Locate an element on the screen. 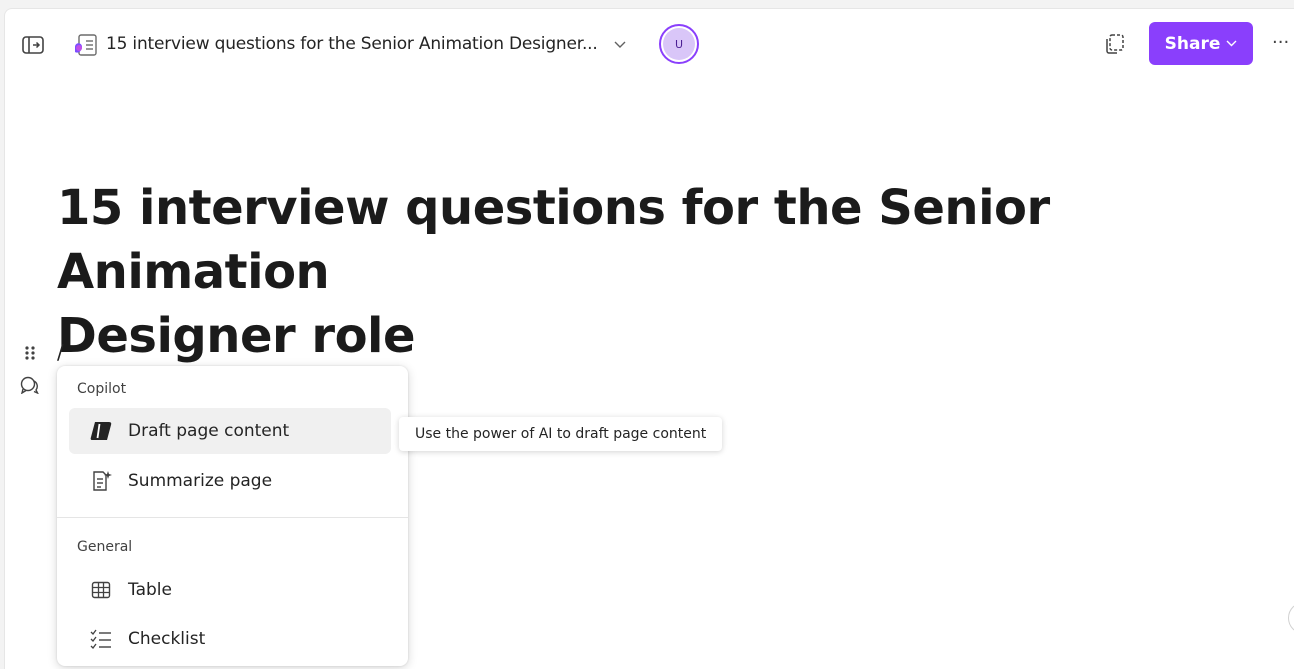 This screenshot has height=669, width=1294. avatar-initial: U is located at coordinates (679, 44).